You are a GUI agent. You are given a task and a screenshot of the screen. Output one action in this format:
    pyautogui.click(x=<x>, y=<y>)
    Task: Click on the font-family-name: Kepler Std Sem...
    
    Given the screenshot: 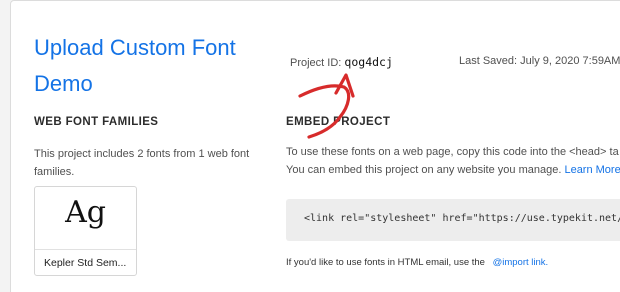 What is the action you would take?
    pyautogui.click(x=85, y=263)
    